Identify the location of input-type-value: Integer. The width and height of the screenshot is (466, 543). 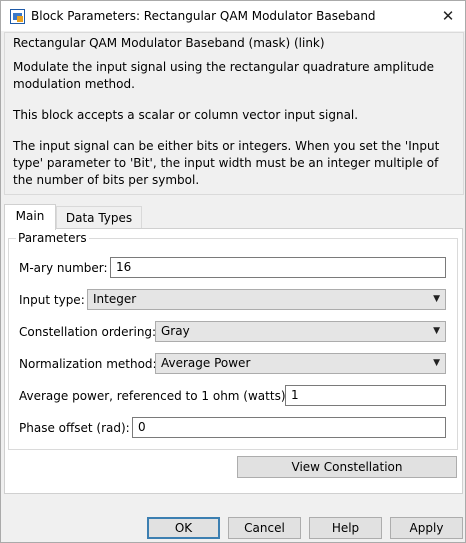
(115, 299).